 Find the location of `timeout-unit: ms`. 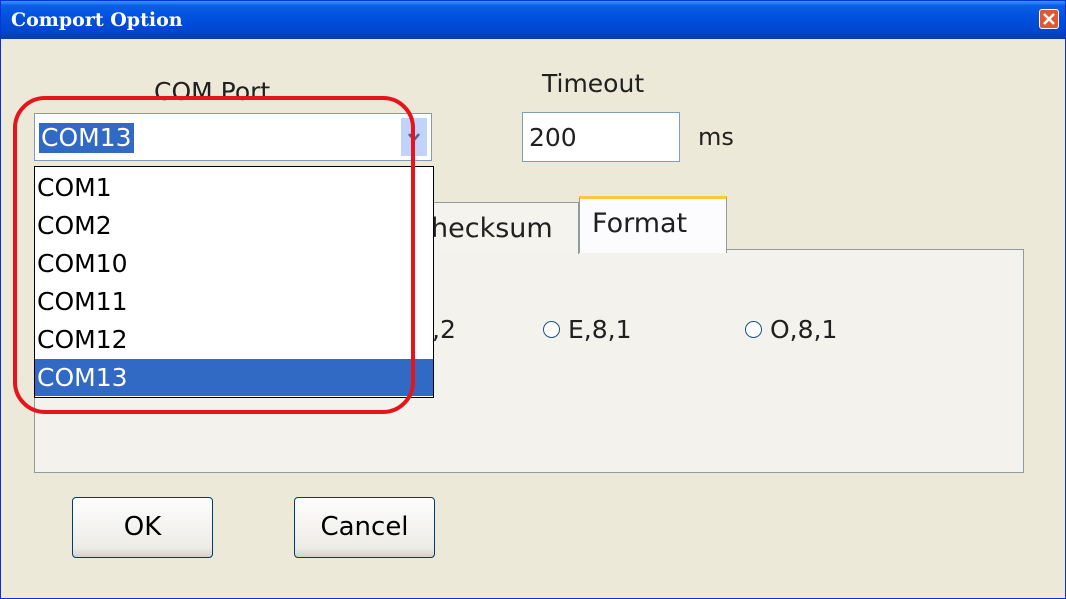

timeout-unit: ms is located at coordinates (716, 137).